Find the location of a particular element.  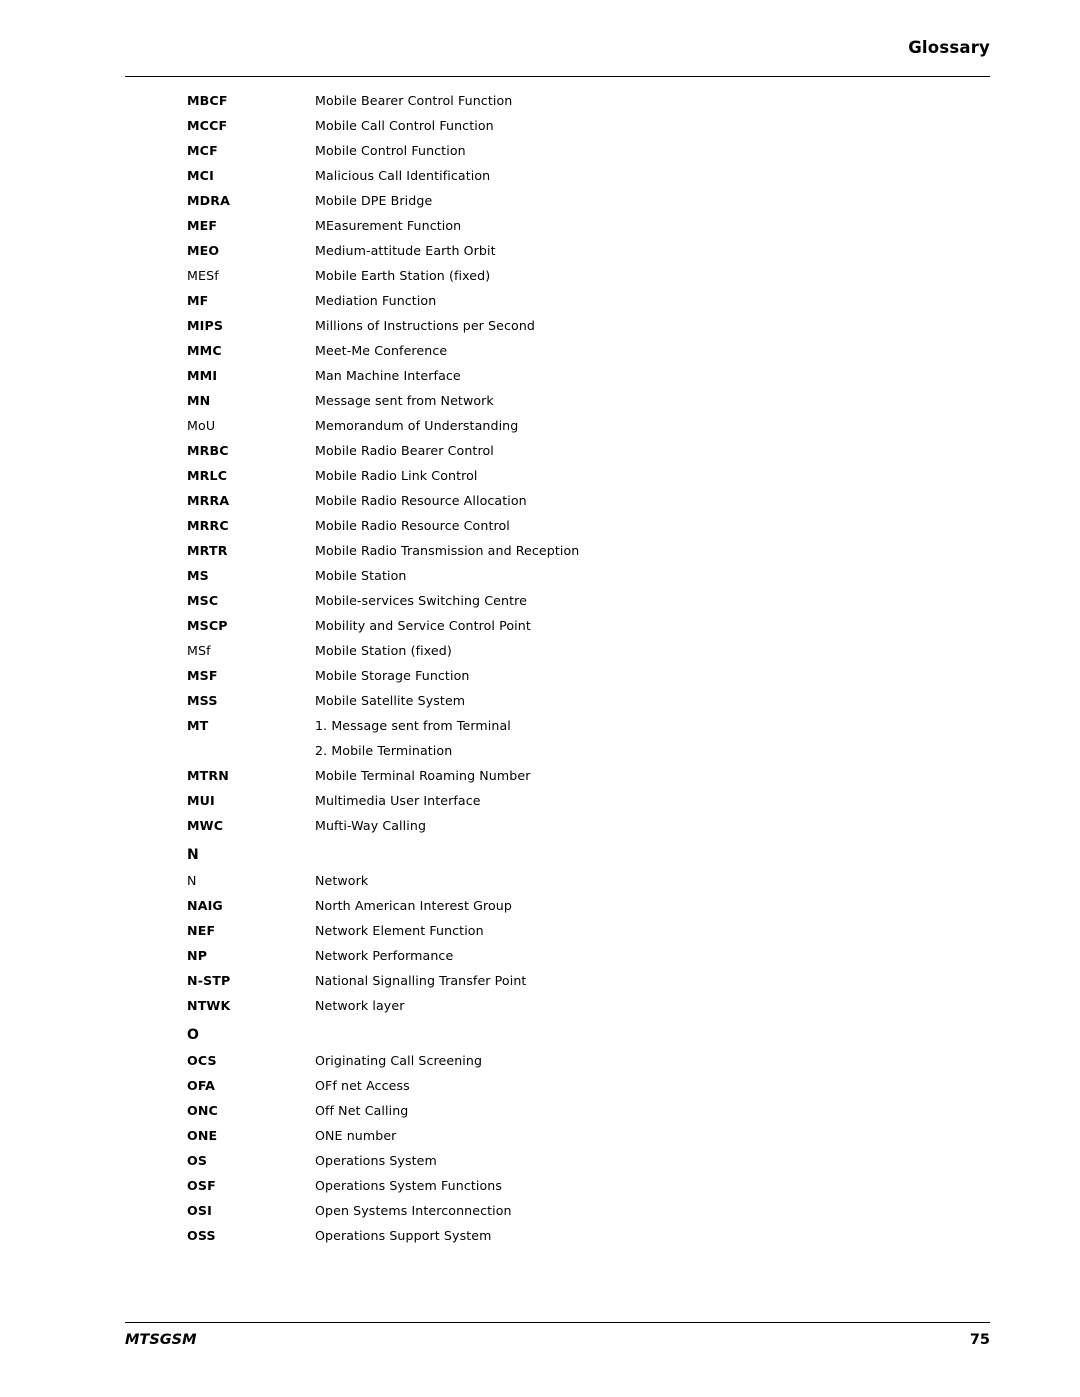

header-title: Glossary is located at coordinates (949, 47).